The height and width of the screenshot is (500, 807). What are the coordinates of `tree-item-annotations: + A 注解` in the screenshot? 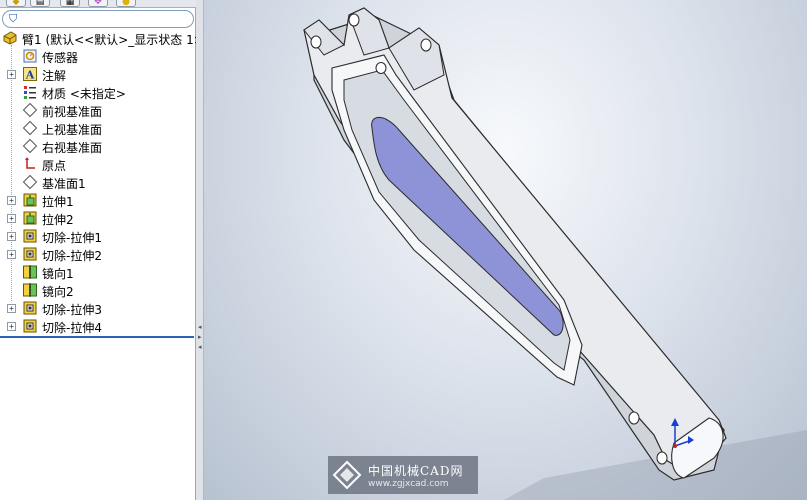 It's located at (98, 74).